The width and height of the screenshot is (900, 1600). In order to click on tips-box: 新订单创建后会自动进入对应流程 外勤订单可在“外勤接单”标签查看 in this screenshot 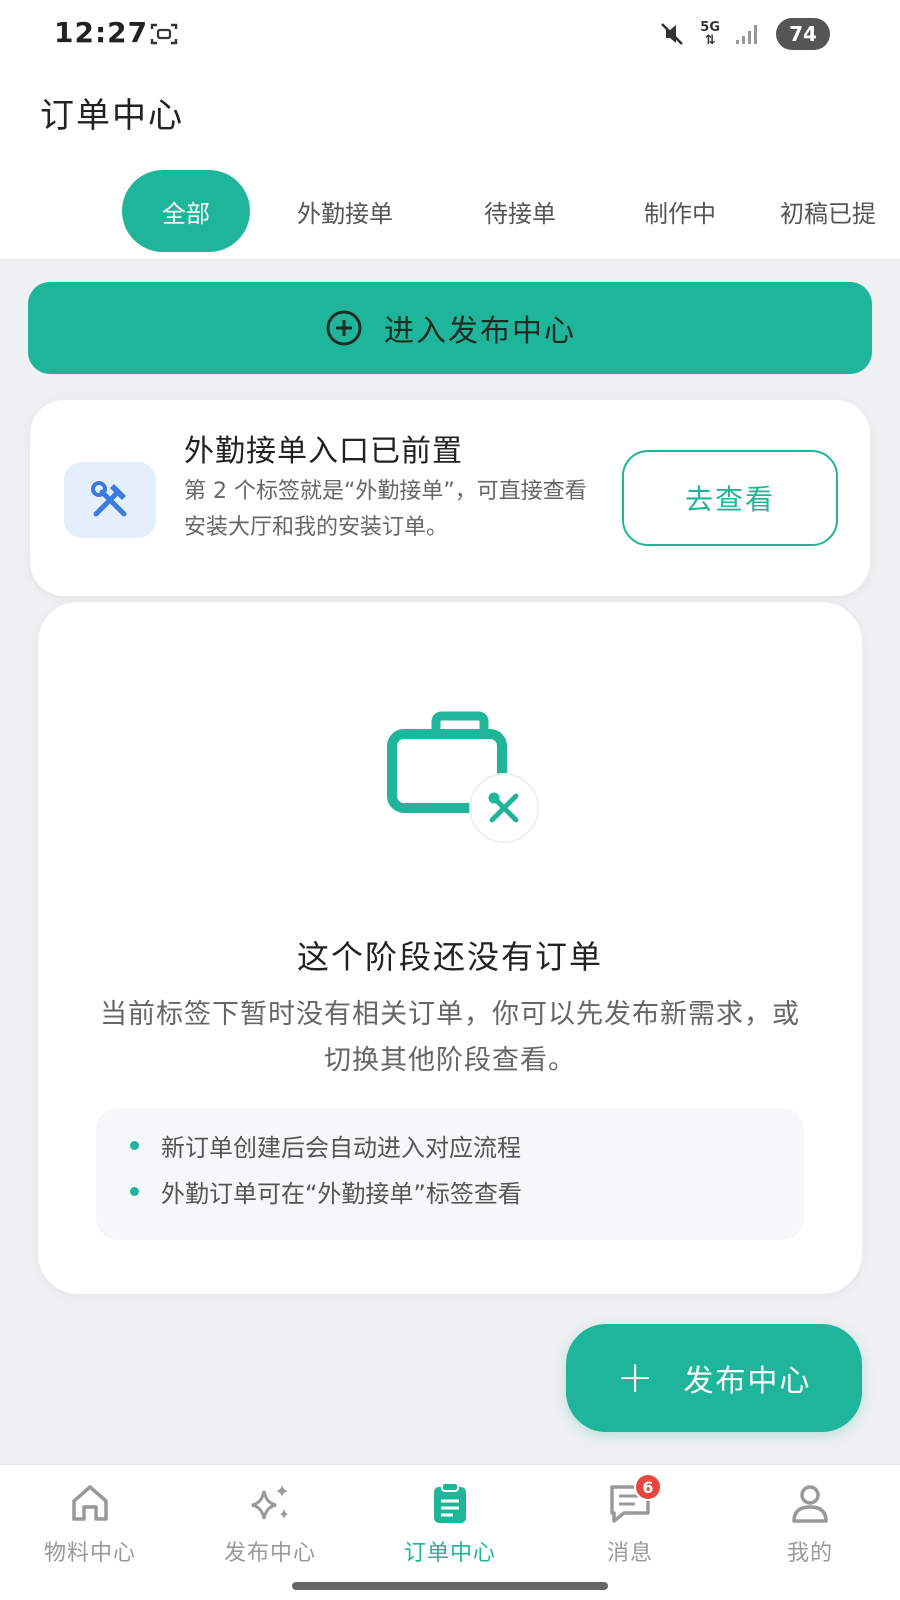, I will do `click(450, 1174)`.